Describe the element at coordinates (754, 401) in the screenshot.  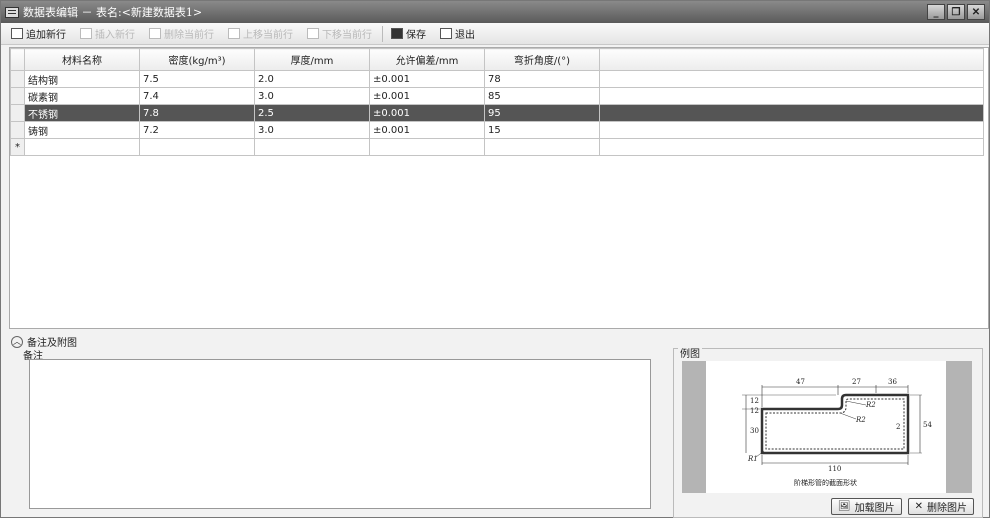
I see `dim-left1: 12` at that location.